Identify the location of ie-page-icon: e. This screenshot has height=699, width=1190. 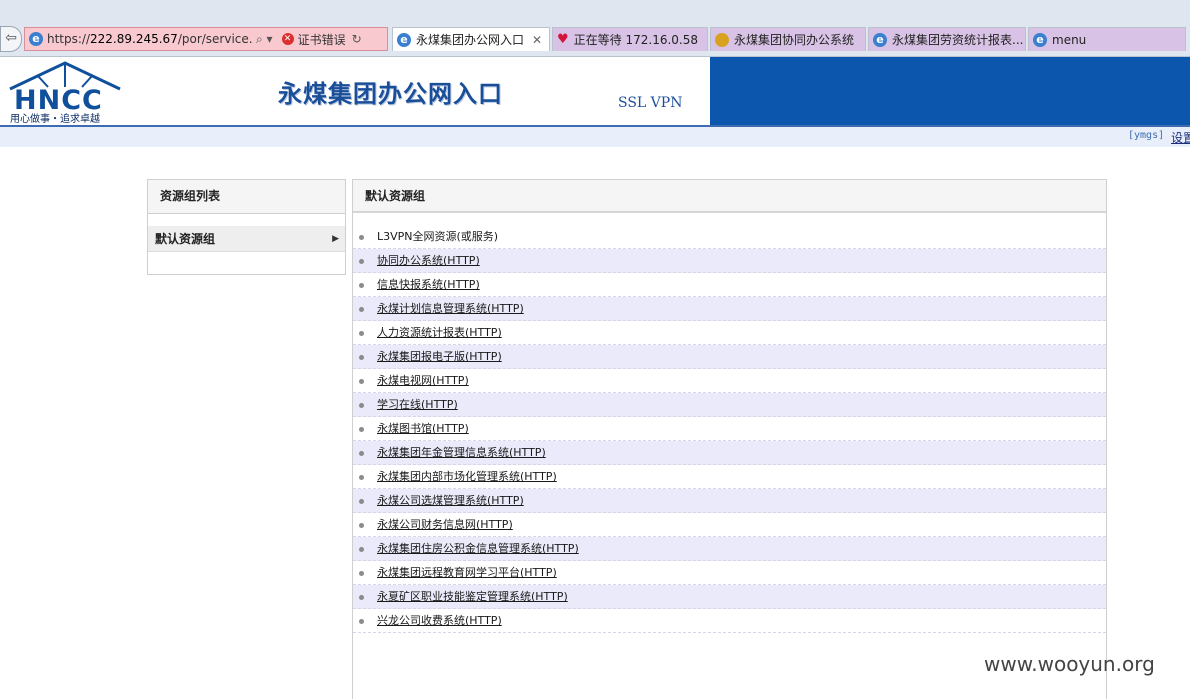
(36, 39).